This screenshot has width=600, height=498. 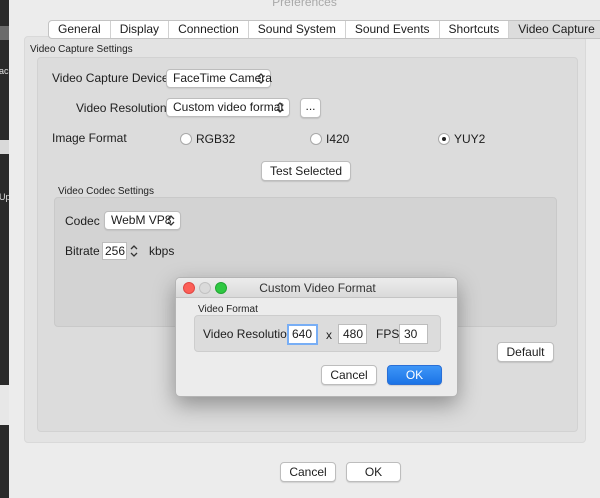 What do you see at coordinates (248, 334) in the screenshot?
I see `dialog-video-resolution-label: Video Resolution` at bounding box center [248, 334].